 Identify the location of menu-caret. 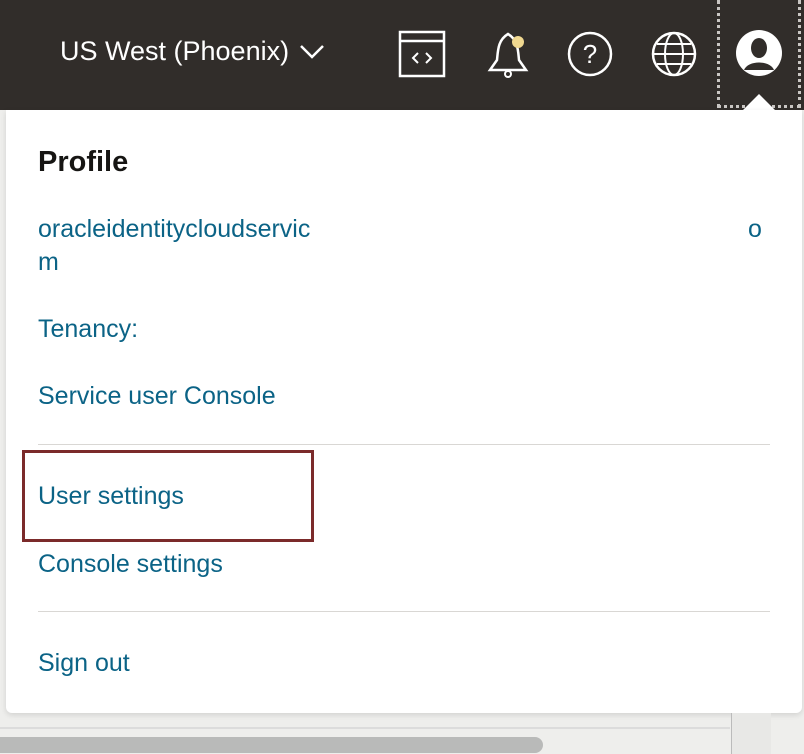
(759, 102).